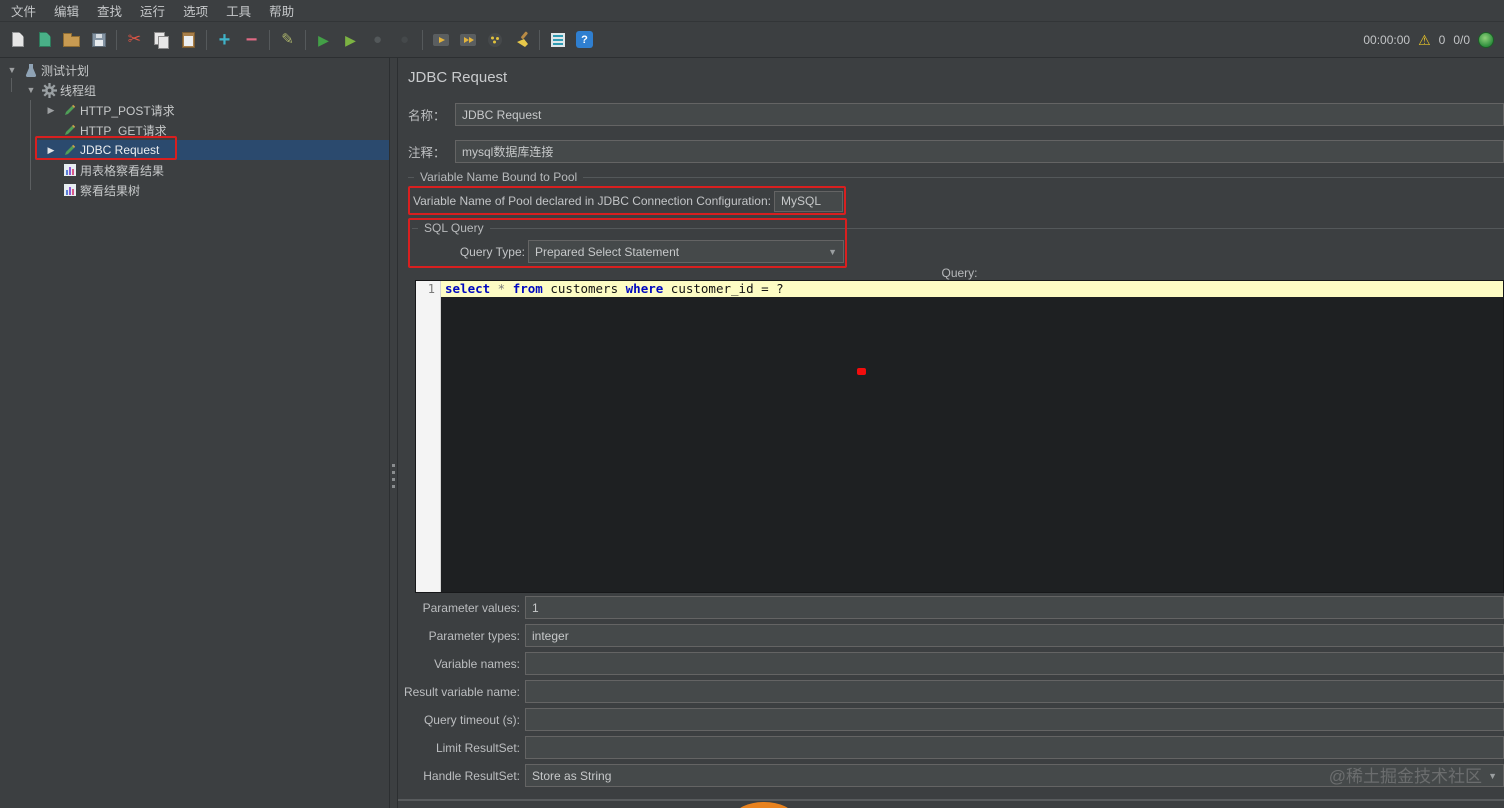 The width and height of the screenshot is (1504, 808). I want to click on remove-icon: −, so click(251, 39).